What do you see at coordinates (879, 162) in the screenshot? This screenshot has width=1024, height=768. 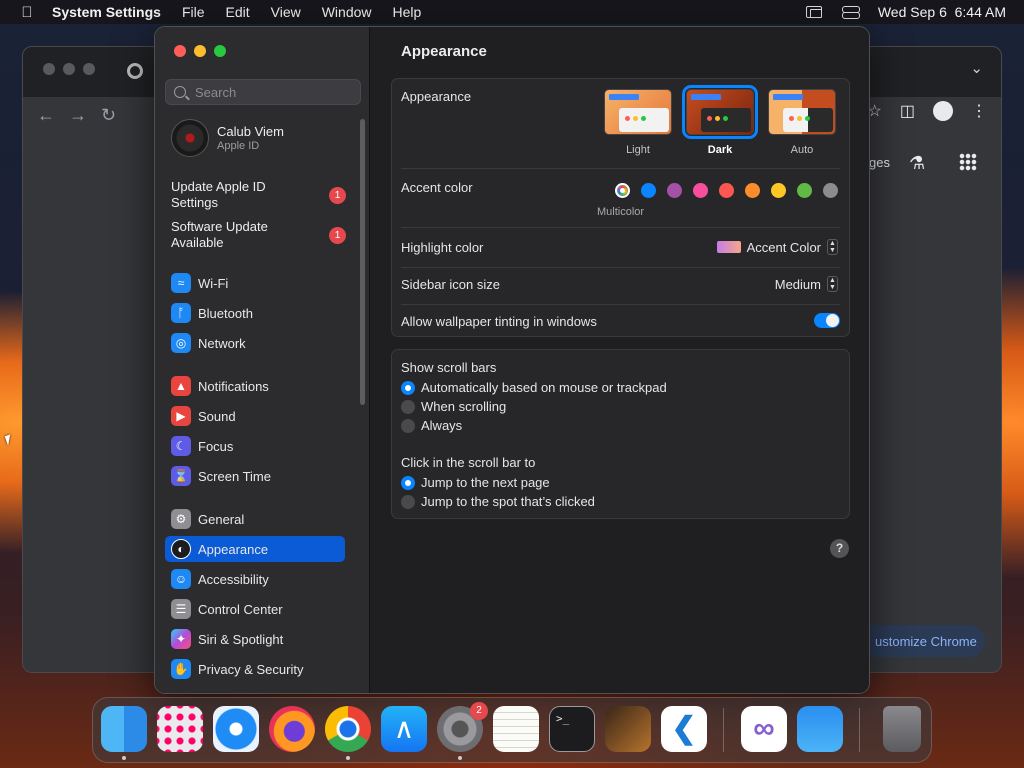 I see `chrome-partial-link: ges` at bounding box center [879, 162].